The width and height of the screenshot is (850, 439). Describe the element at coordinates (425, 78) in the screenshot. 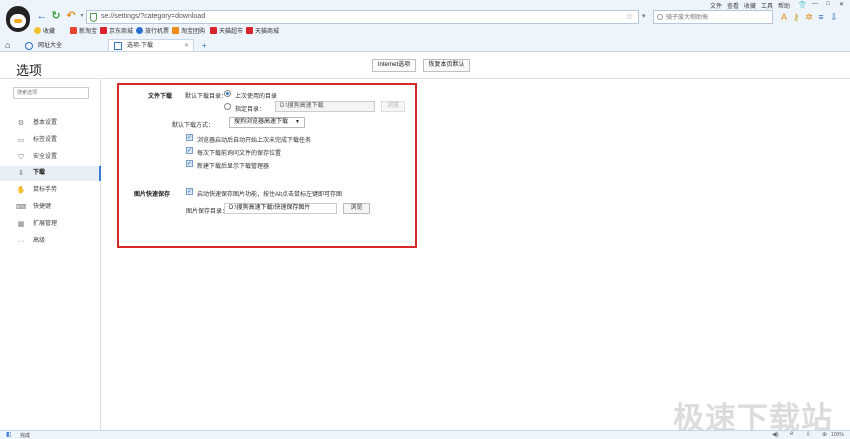

I see `header-divider` at that location.